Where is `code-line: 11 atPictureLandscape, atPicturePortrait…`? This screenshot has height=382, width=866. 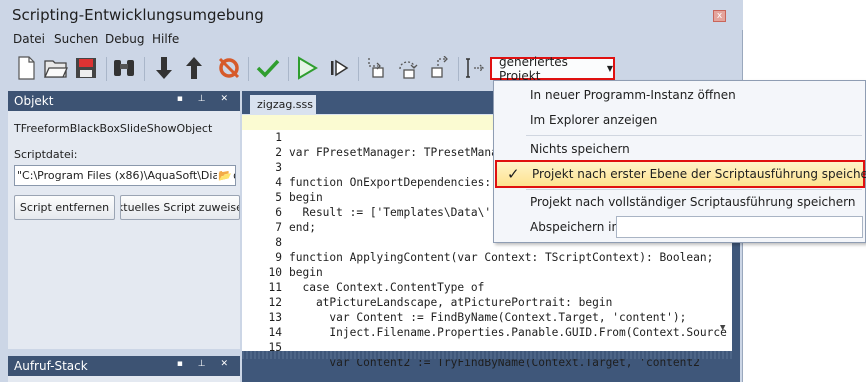
code-line: 11 atPictureLandscape, atPicturePortrait… is located at coordinates (487, 287).